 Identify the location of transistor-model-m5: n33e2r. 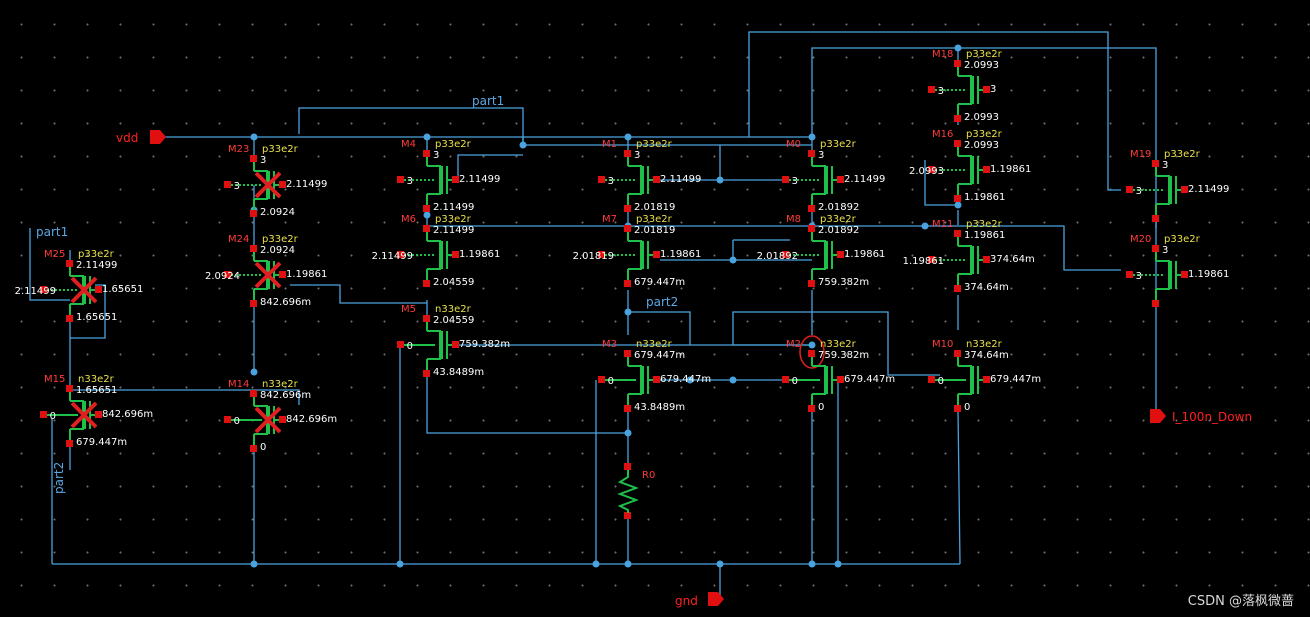
(453, 309).